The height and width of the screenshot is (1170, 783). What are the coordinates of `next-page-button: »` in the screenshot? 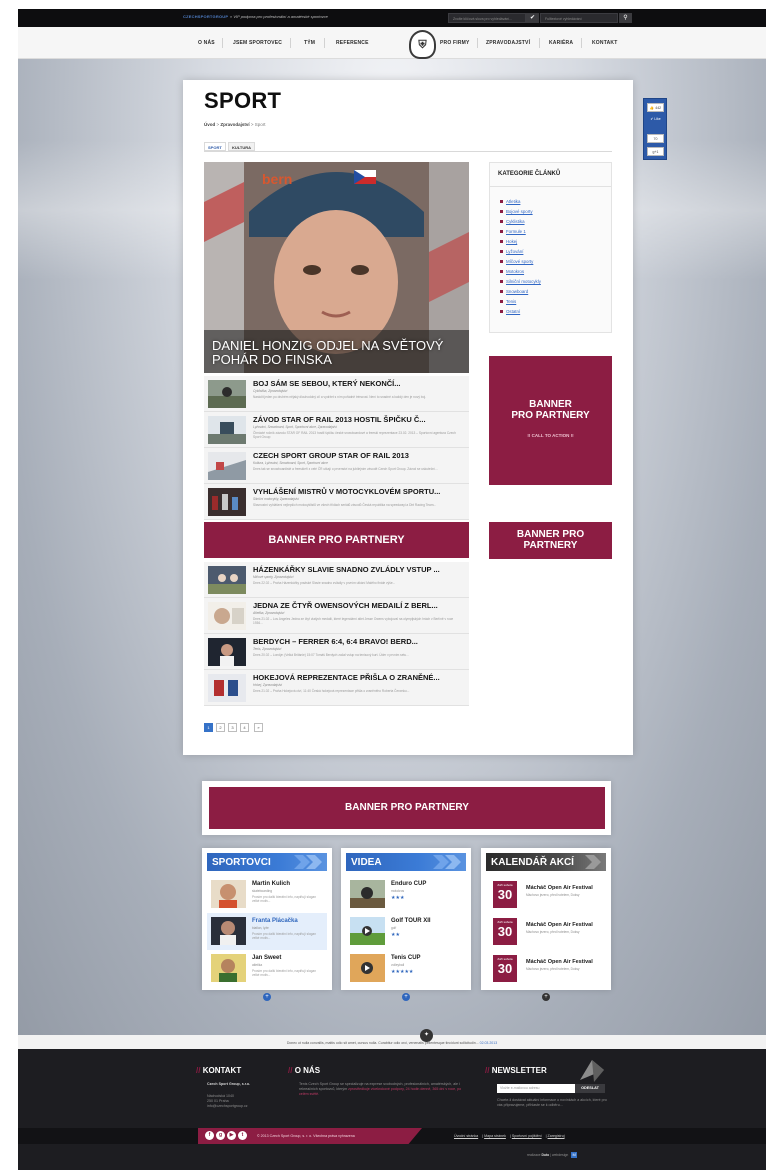 It's located at (258, 727).